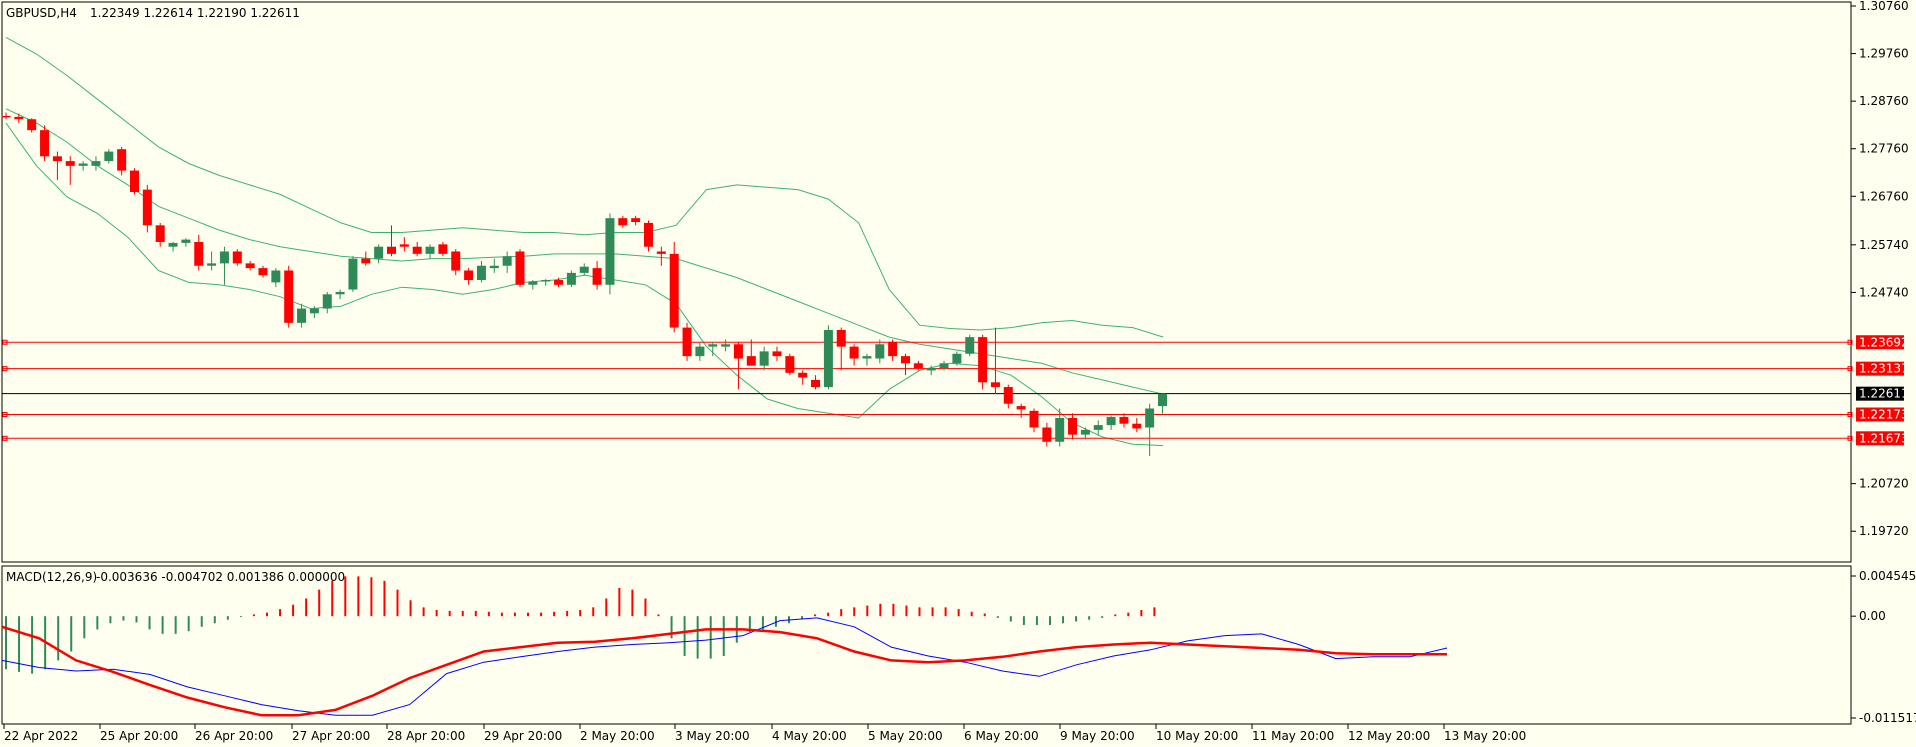 The width and height of the screenshot is (1916, 747). What do you see at coordinates (1293, 736) in the screenshot?
I see `time-tick-label: 11 May 20:00` at bounding box center [1293, 736].